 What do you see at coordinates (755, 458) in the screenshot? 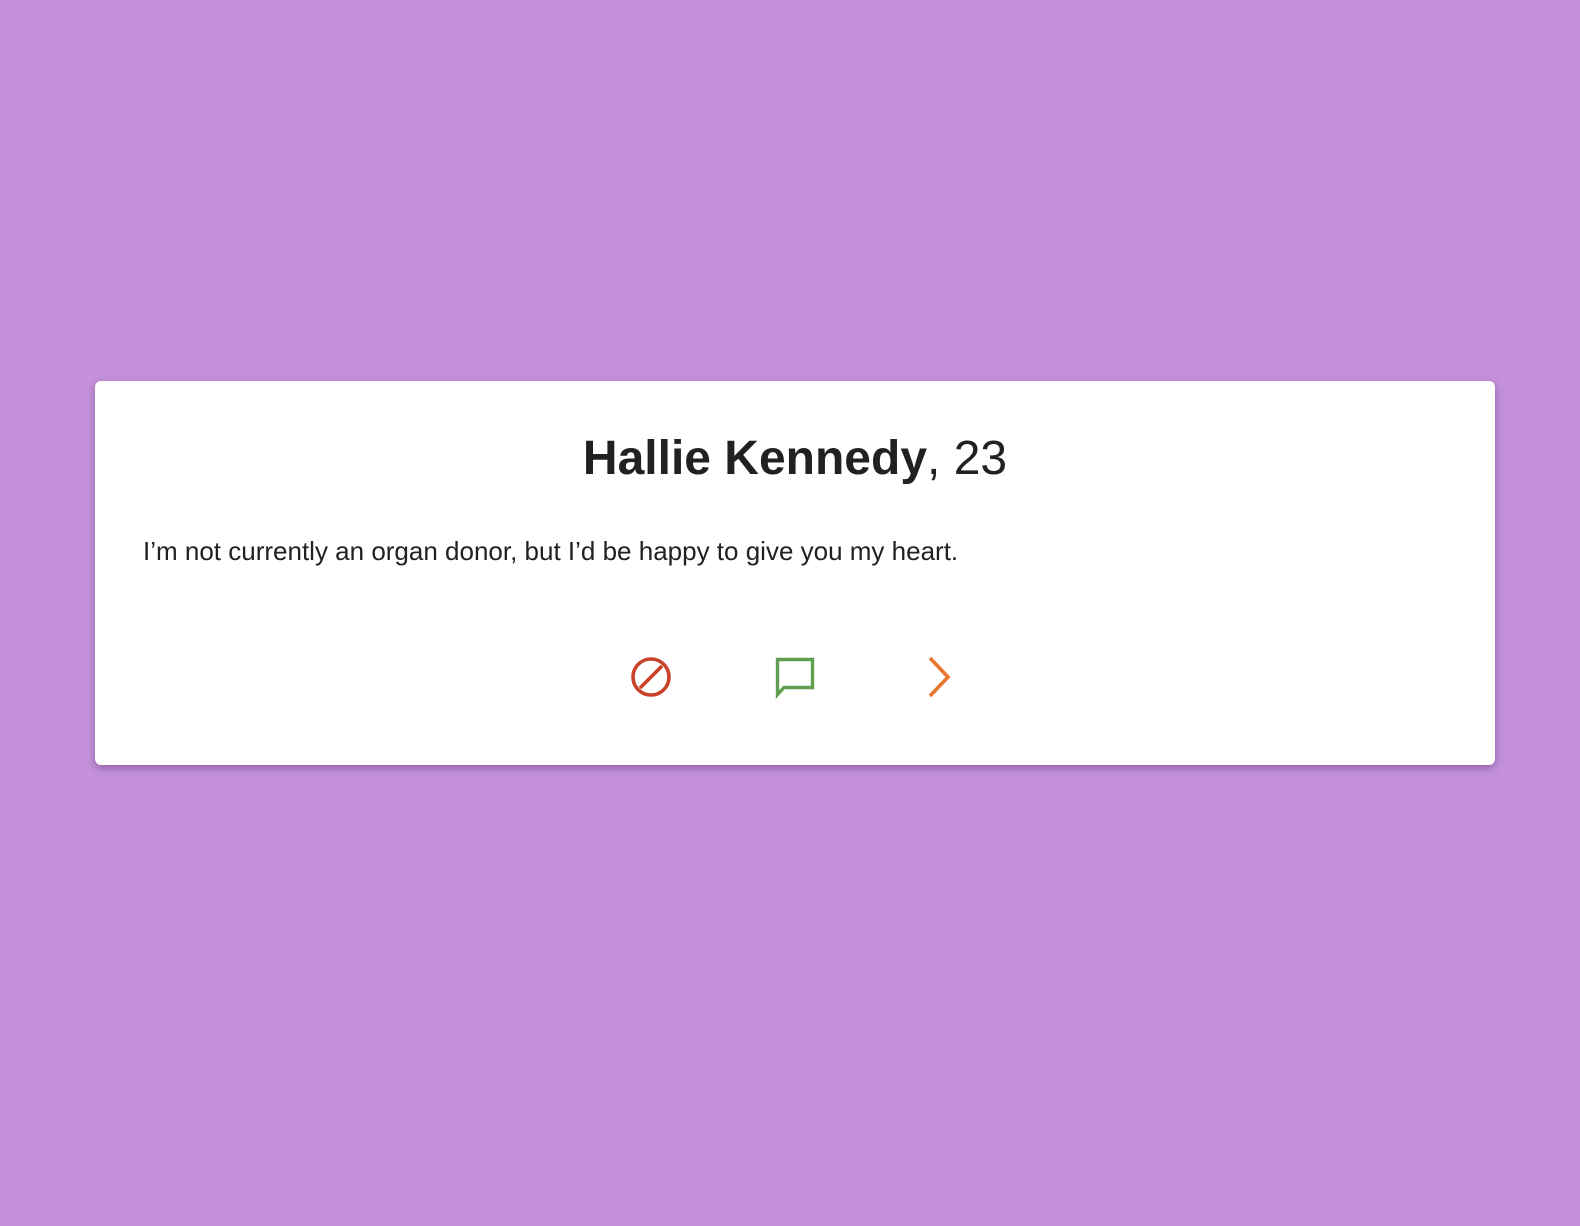
I see `profile-name: Hallie Kennedy` at bounding box center [755, 458].